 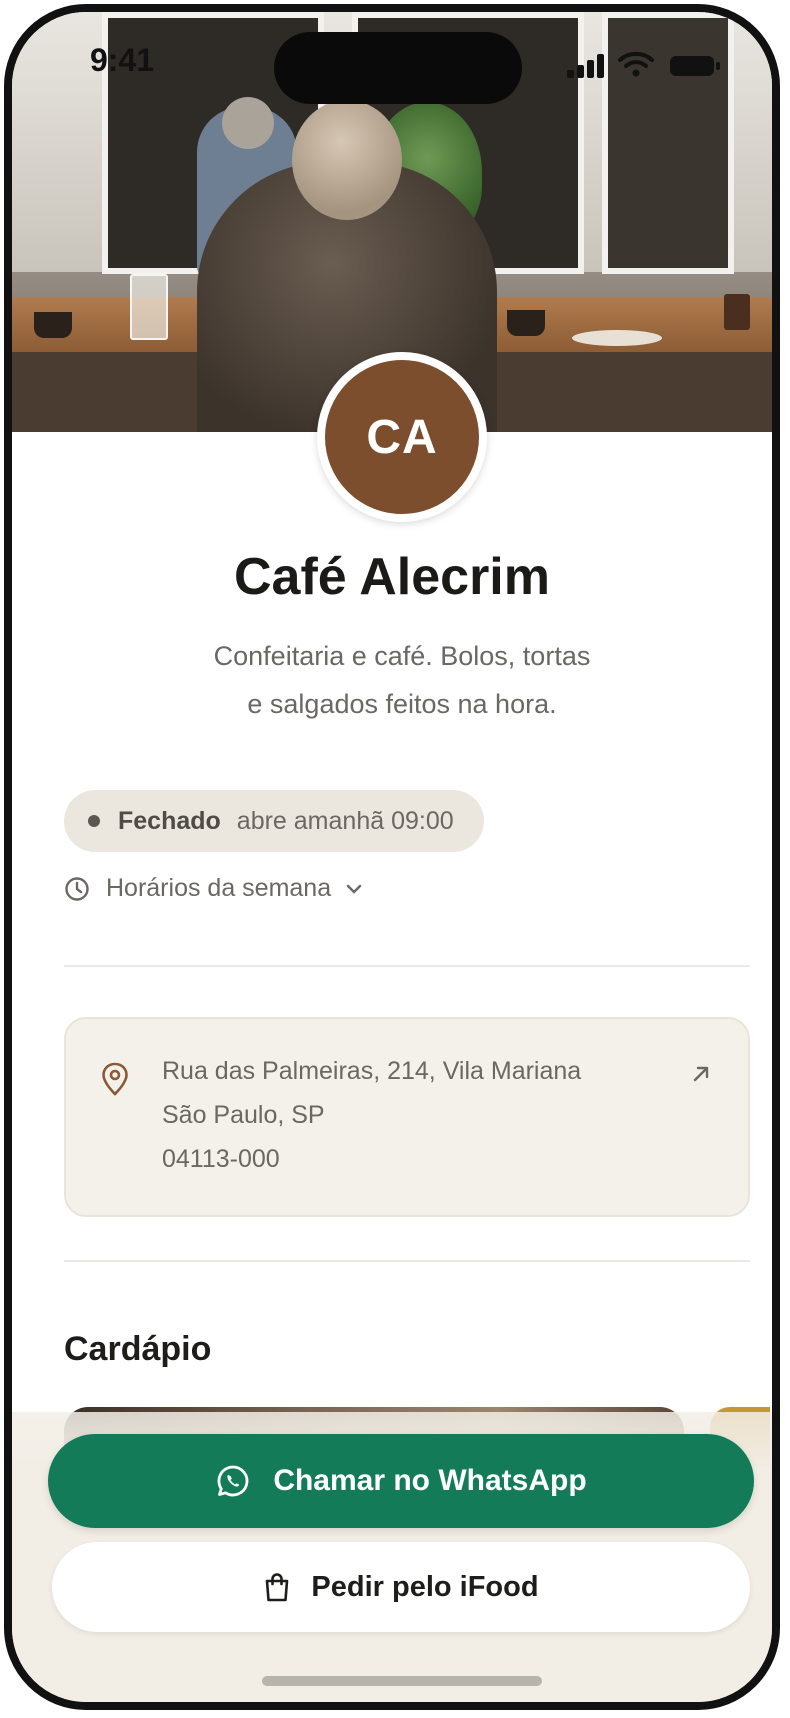 What do you see at coordinates (636, 64) in the screenshot?
I see `wifi-icon` at bounding box center [636, 64].